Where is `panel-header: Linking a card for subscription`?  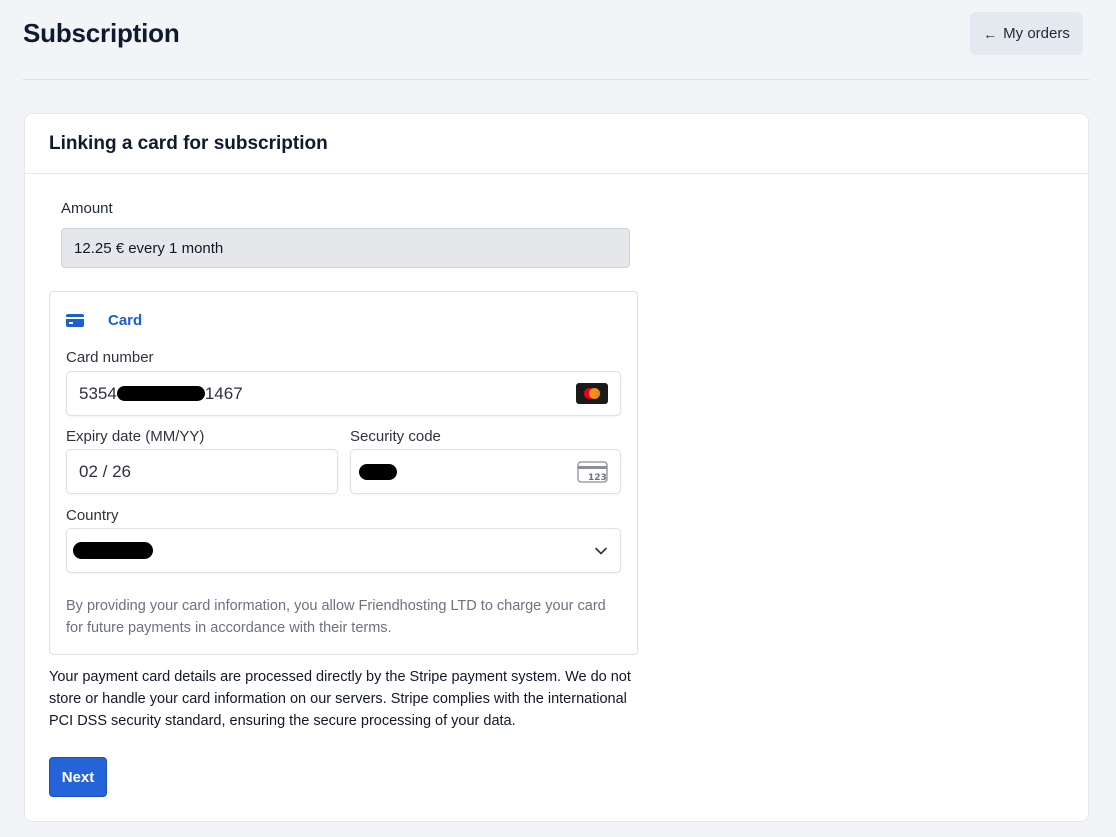
panel-header: Linking a card for subscription is located at coordinates (556, 144).